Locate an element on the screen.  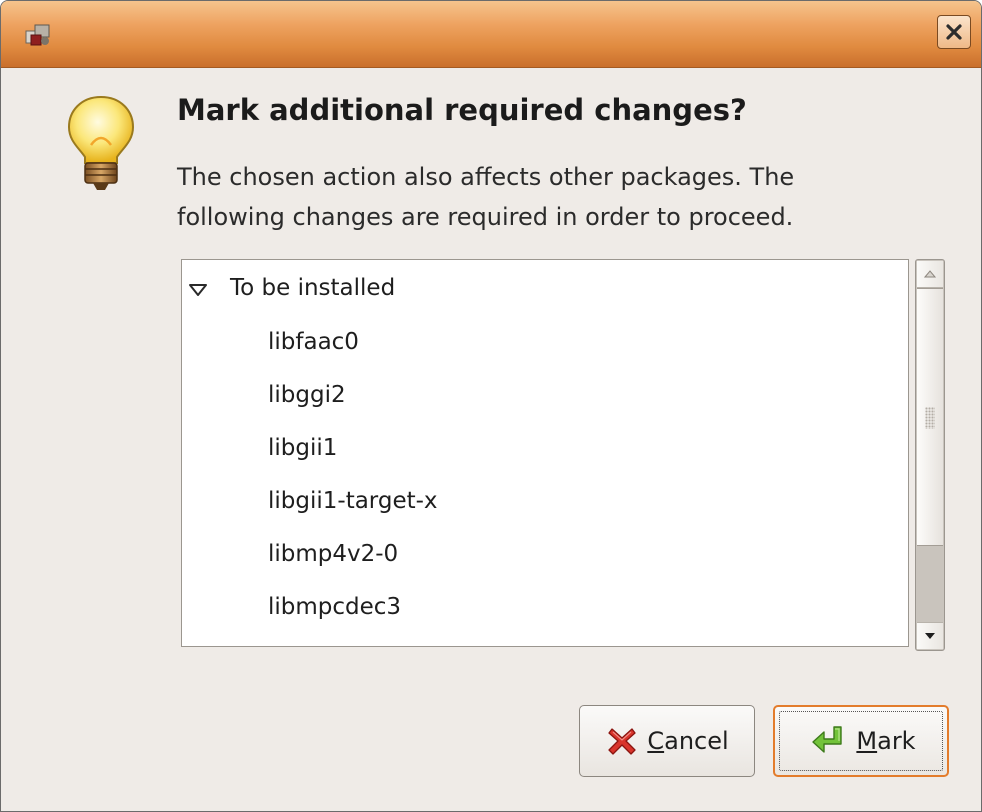
dialog-heading: Mark additional required changes? is located at coordinates (462, 110).